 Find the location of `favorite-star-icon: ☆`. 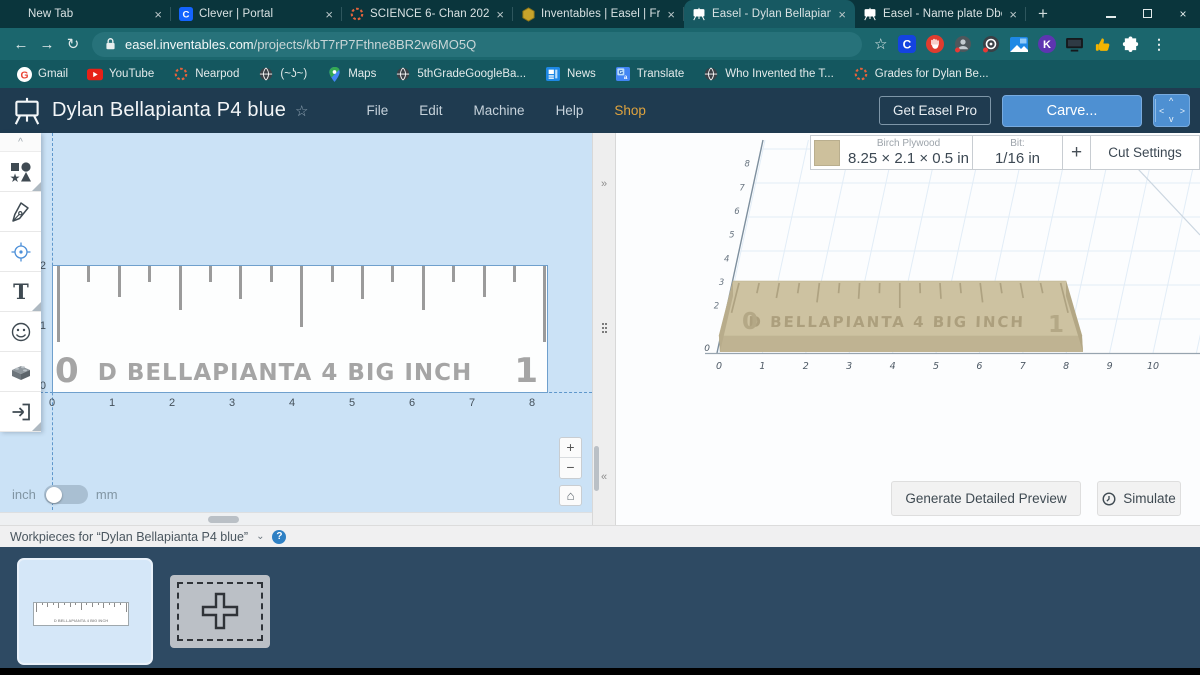

favorite-star-icon: ☆ is located at coordinates (301, 111).